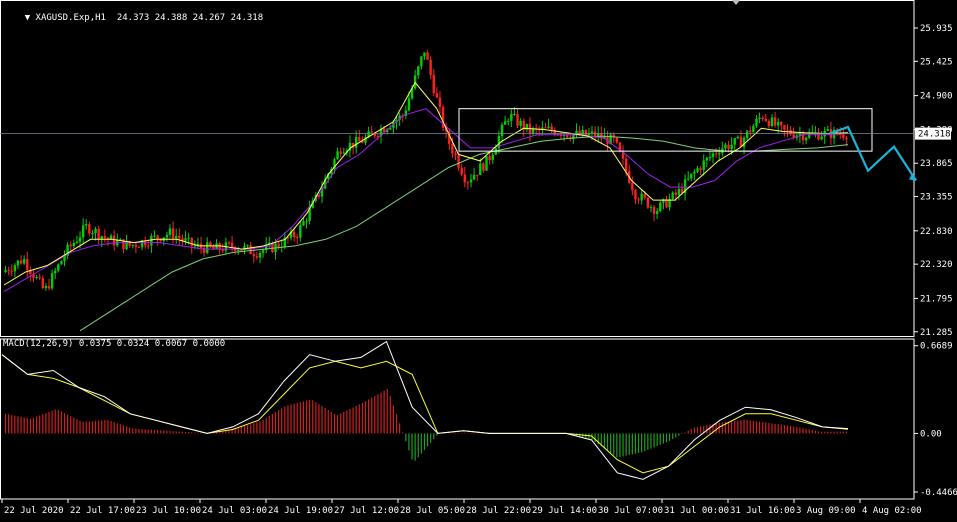  Describe the element at coordinates (936, 265) in the screenshot. I see `price-tick-label: 22.320` at that location.